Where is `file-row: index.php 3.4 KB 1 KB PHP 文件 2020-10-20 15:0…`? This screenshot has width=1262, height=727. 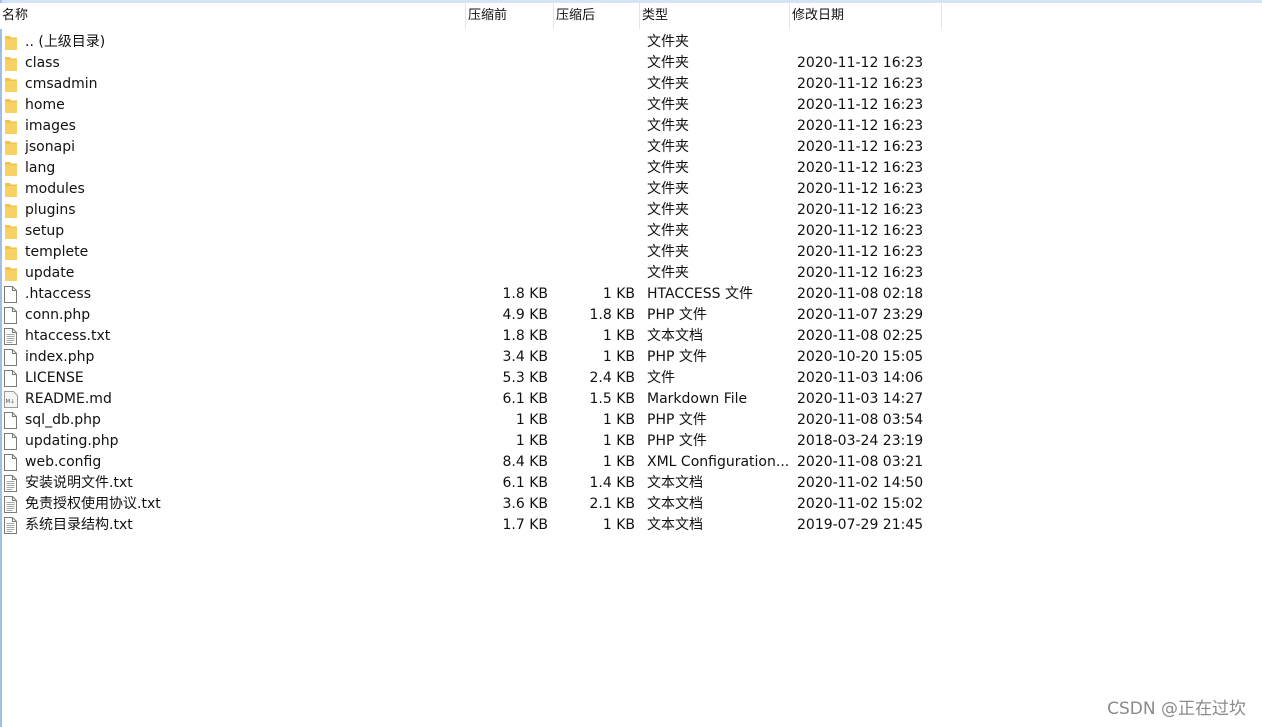
file-row: index.php 3.4 KB 1 KB PHP 文件 2020-10-20 15:0… is located at coordinates (631, 357).